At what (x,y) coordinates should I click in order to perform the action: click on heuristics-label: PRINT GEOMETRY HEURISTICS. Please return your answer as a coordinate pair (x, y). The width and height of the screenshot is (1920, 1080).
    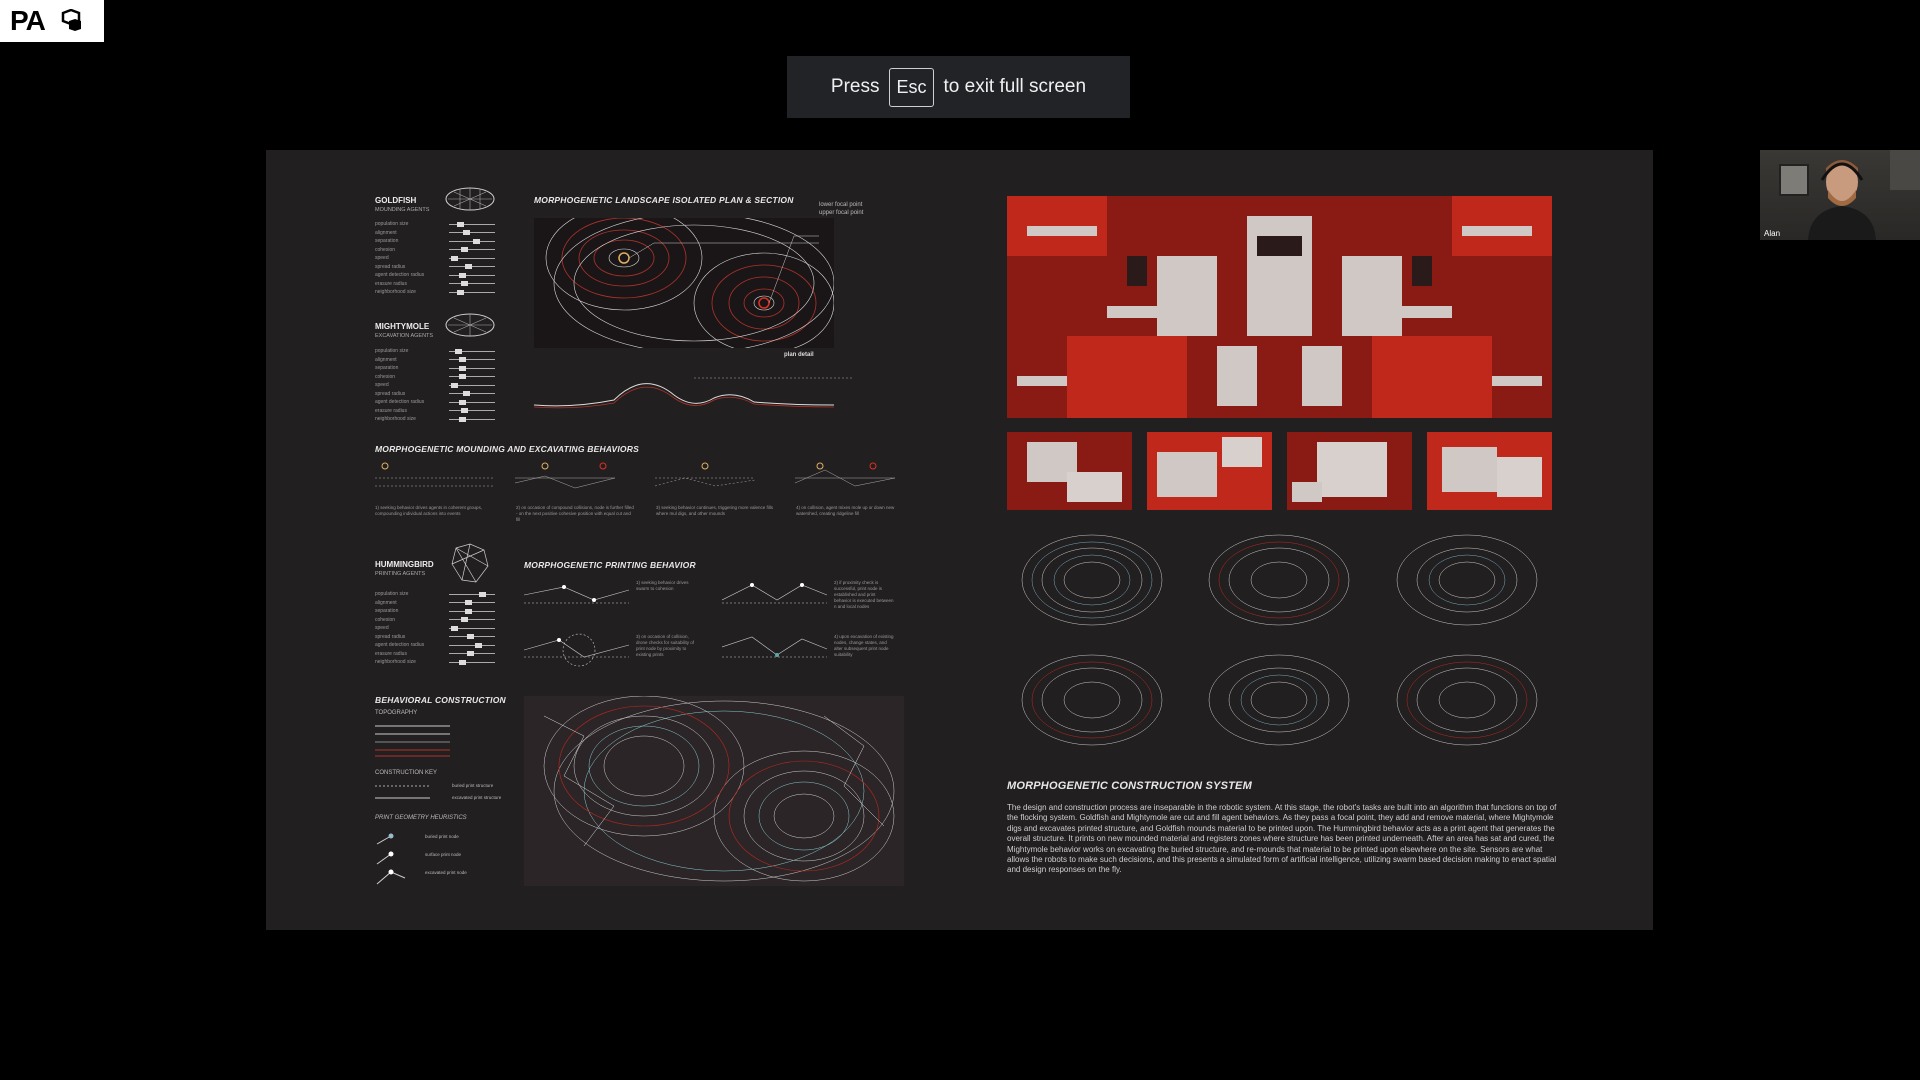
    Looking at the image, I should click on (421, 818).